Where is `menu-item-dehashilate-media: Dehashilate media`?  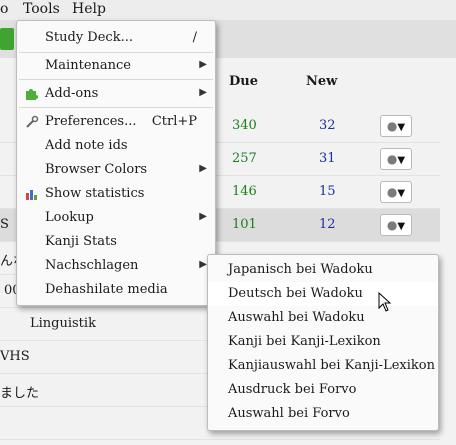 menu-item-dehashilate-media: Dehashilate media is located at coordinates (116, 290).